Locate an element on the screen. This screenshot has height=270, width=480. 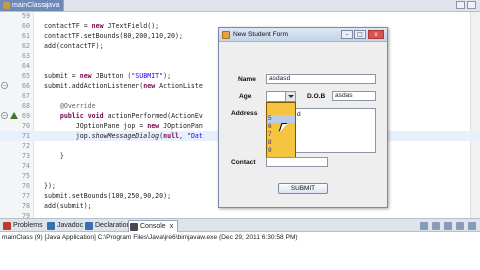
code-token: } is located at coordinates (54, 156).